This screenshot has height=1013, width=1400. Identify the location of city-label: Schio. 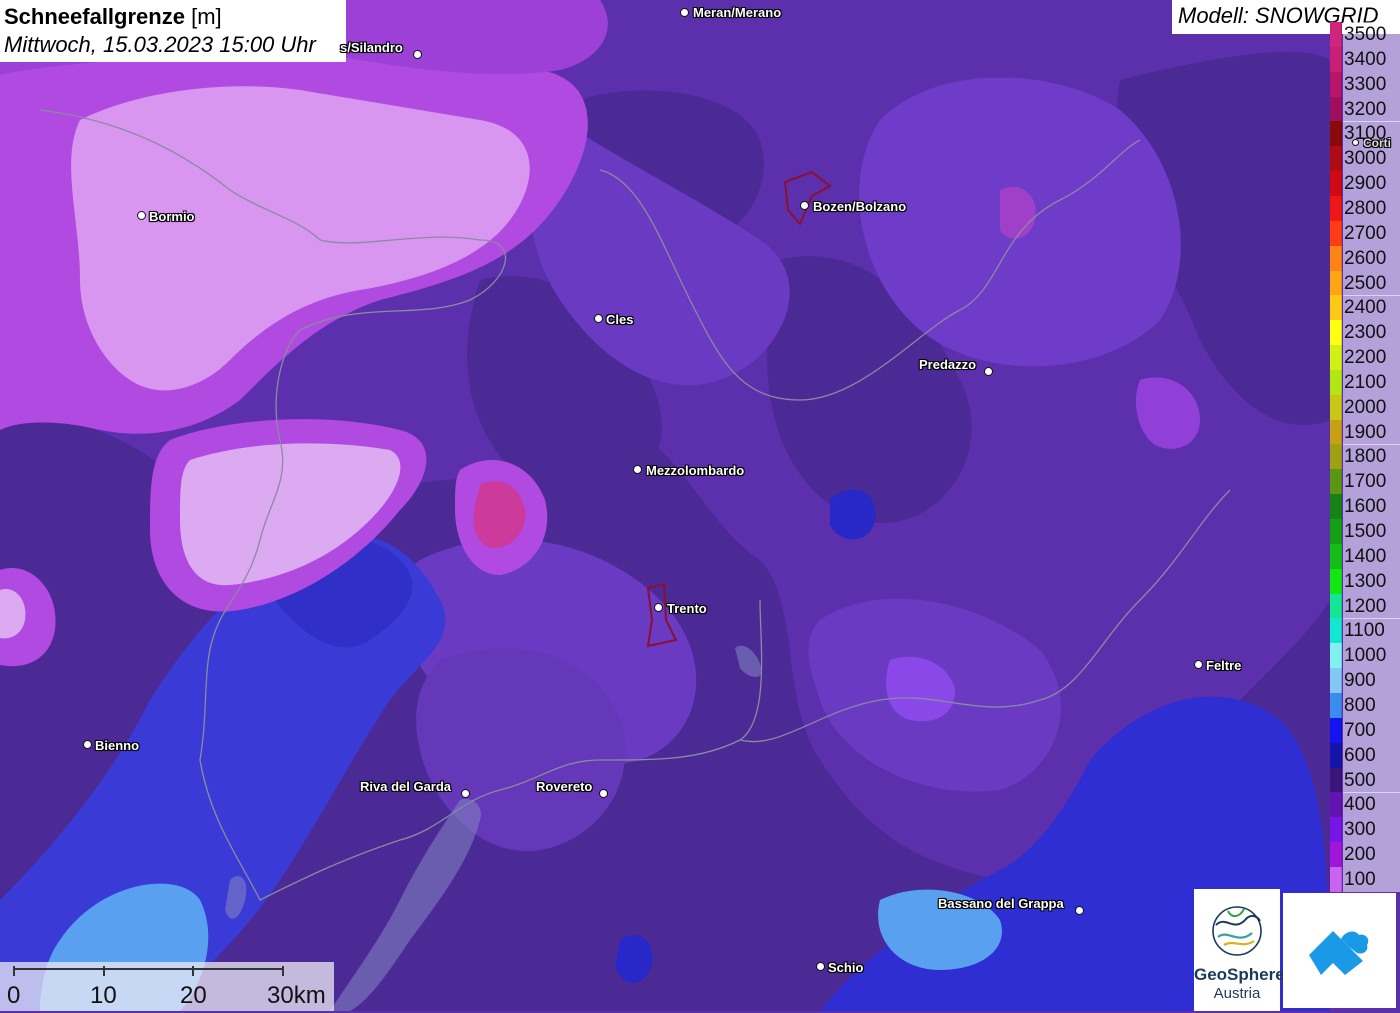
(846, 967).